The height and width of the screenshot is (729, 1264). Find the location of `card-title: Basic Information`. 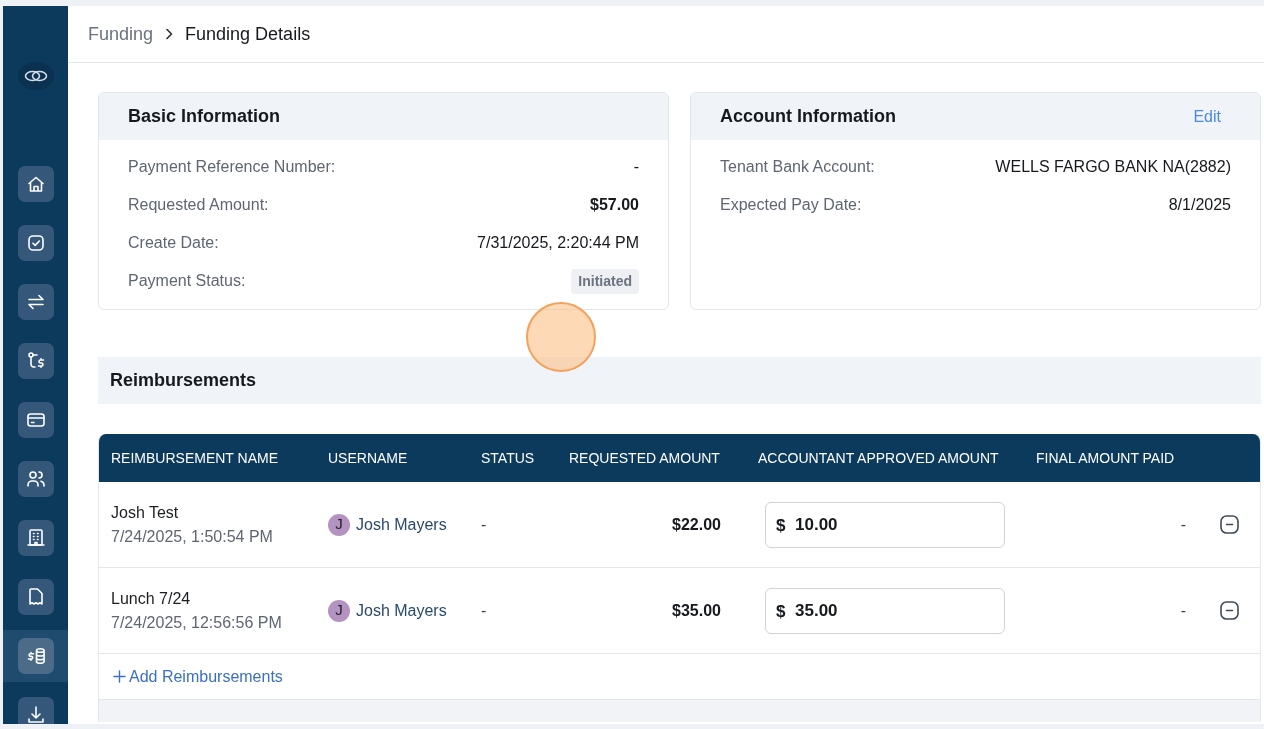

card-title: Basic Information is located at coordinates (204, 116).